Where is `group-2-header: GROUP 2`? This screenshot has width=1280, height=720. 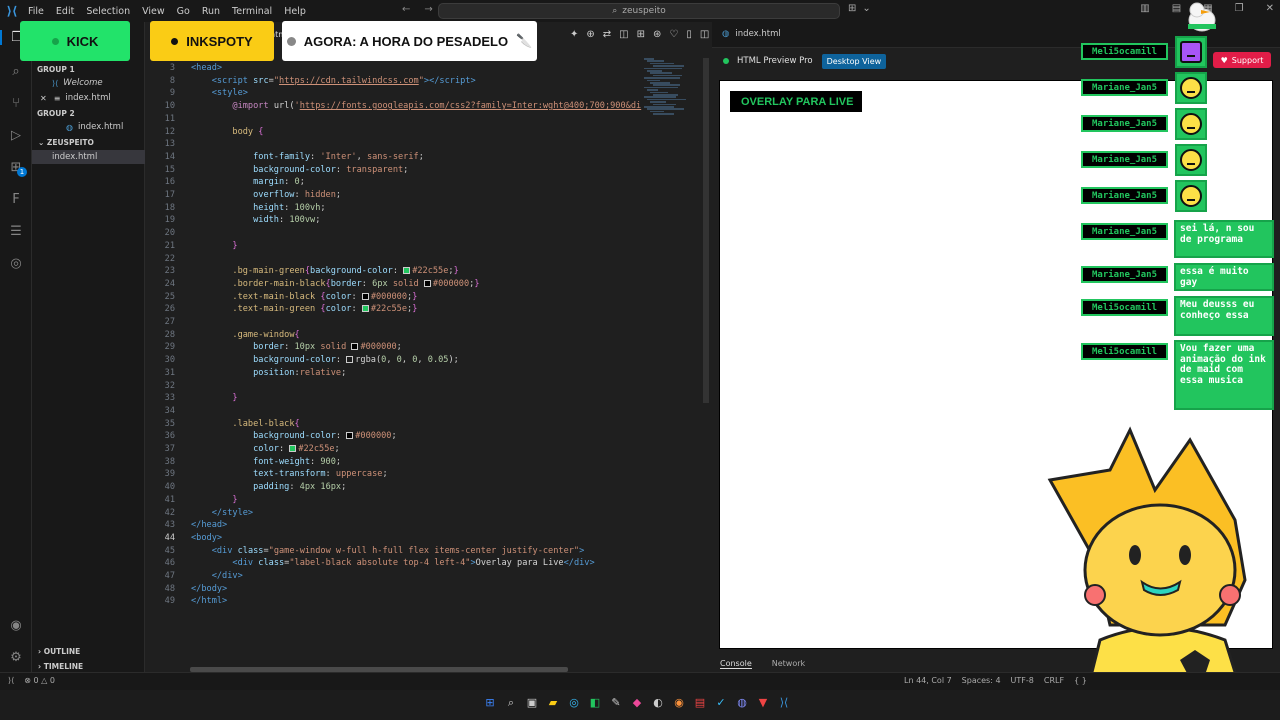
group-2-header: GROUP 2 is located at coordinates (56, 113).